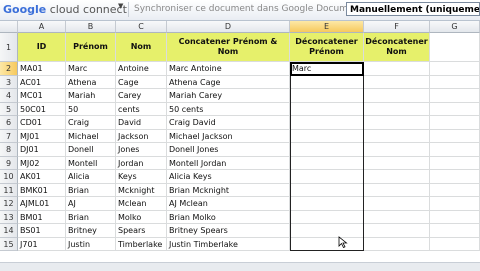  Describe the element at coordinates (455, 204) in the screenshot. I see `cell-g12` at that location.